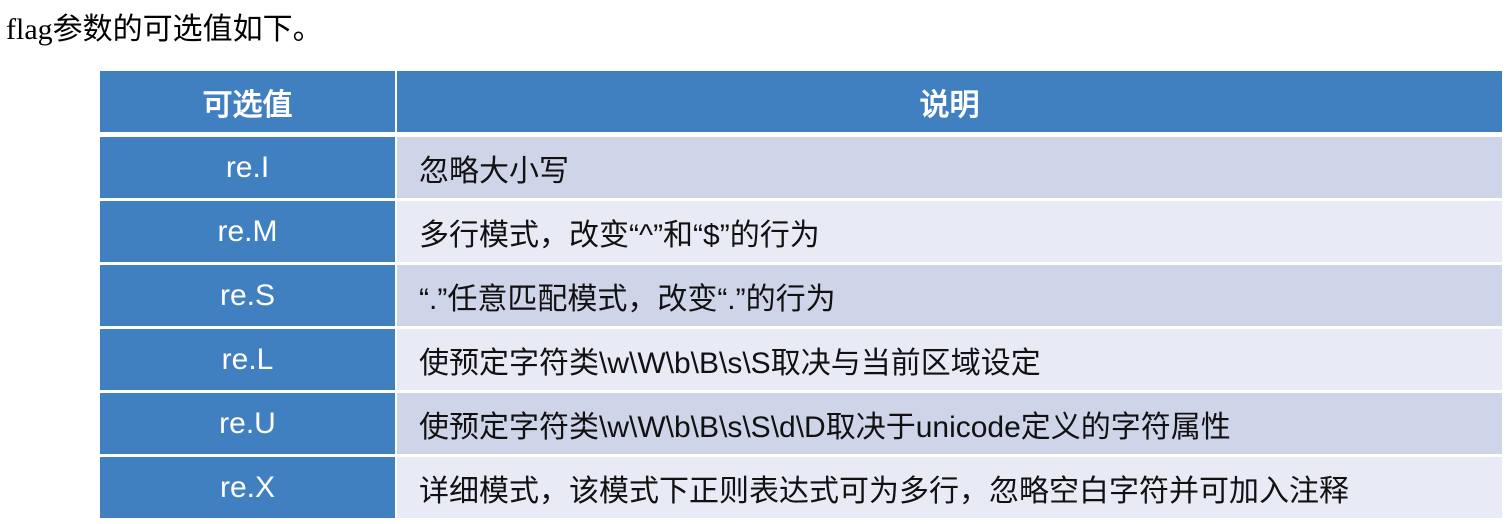 Image resolution: width=1506 pixels, height=524 pixels. I want to click on flag-value: re.I, so click(248, 169).